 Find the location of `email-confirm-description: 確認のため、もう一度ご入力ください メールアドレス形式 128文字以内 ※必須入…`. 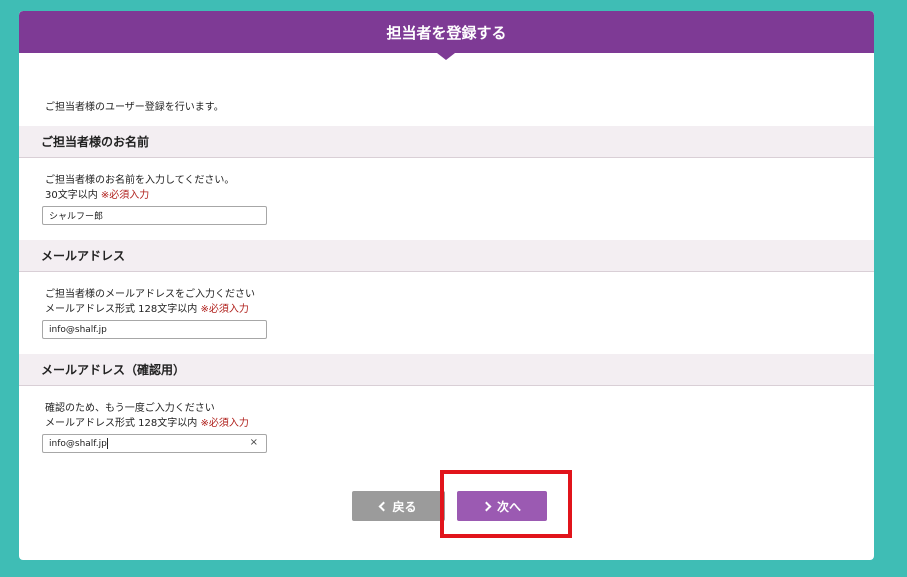

email-confirm-description: 確認のため、もう一度ご入力ください メールアドレス形式 128文字以内 ※必須入… is located at coordinates (147, 416).